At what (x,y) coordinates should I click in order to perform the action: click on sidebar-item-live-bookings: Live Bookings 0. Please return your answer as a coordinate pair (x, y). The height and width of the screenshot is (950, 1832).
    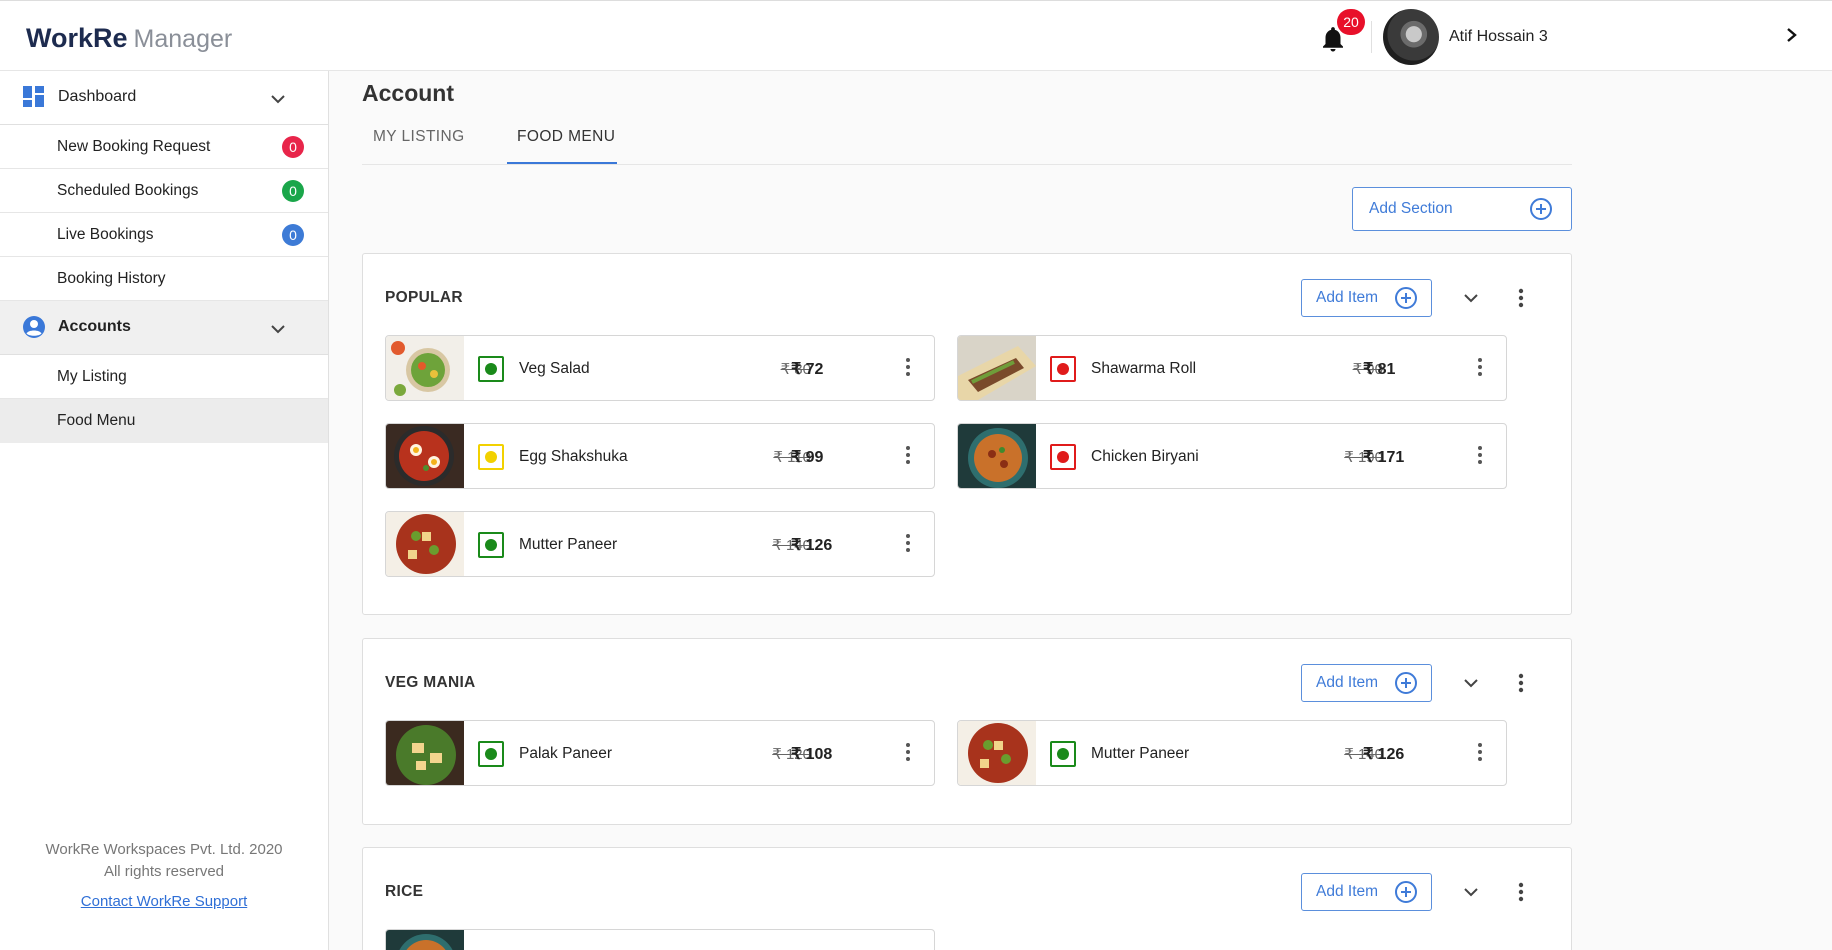
    Looking at the image, I should click on (164, 235).